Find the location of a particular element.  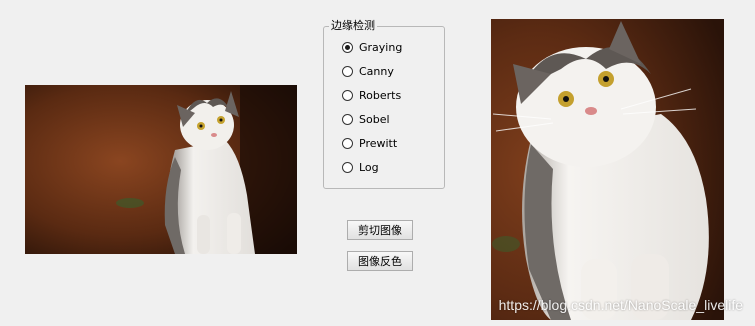

radio-label-graying: Graying is located at coordinates (381, 47).